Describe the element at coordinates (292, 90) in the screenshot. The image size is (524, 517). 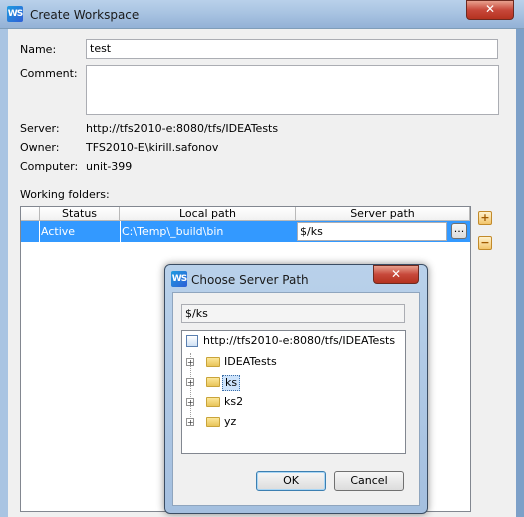
I see `comment-textarea` at that location.